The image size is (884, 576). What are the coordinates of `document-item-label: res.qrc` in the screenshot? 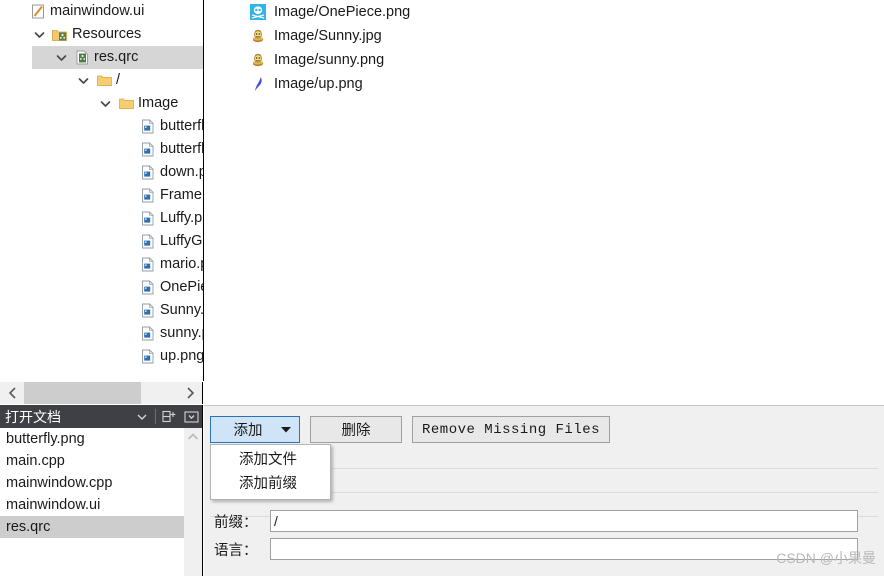 It's located at (28, 527).